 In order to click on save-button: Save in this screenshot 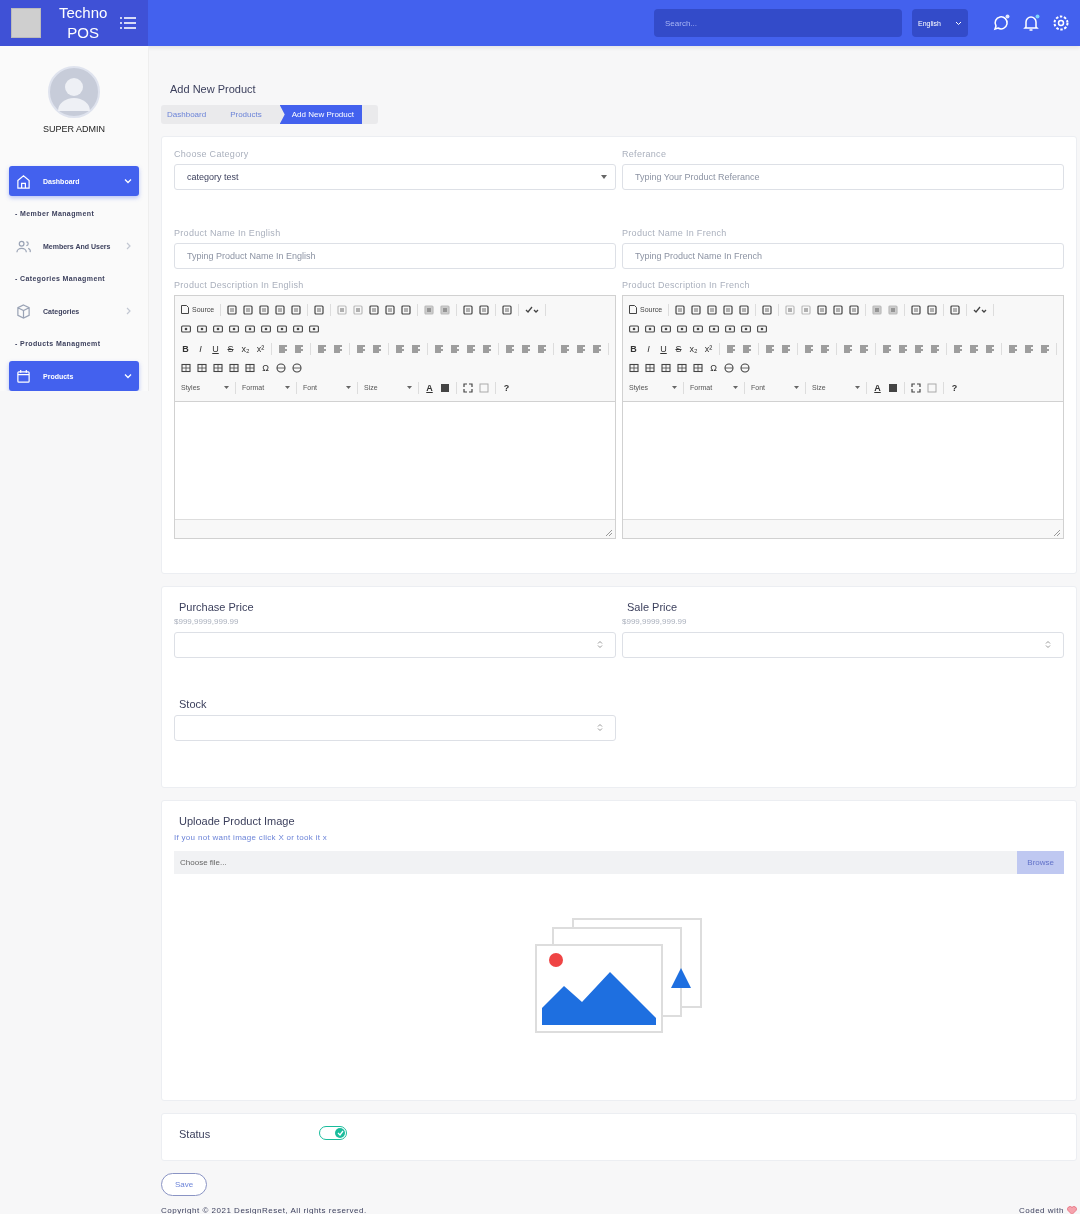, I will do `click(184, 1184)`.